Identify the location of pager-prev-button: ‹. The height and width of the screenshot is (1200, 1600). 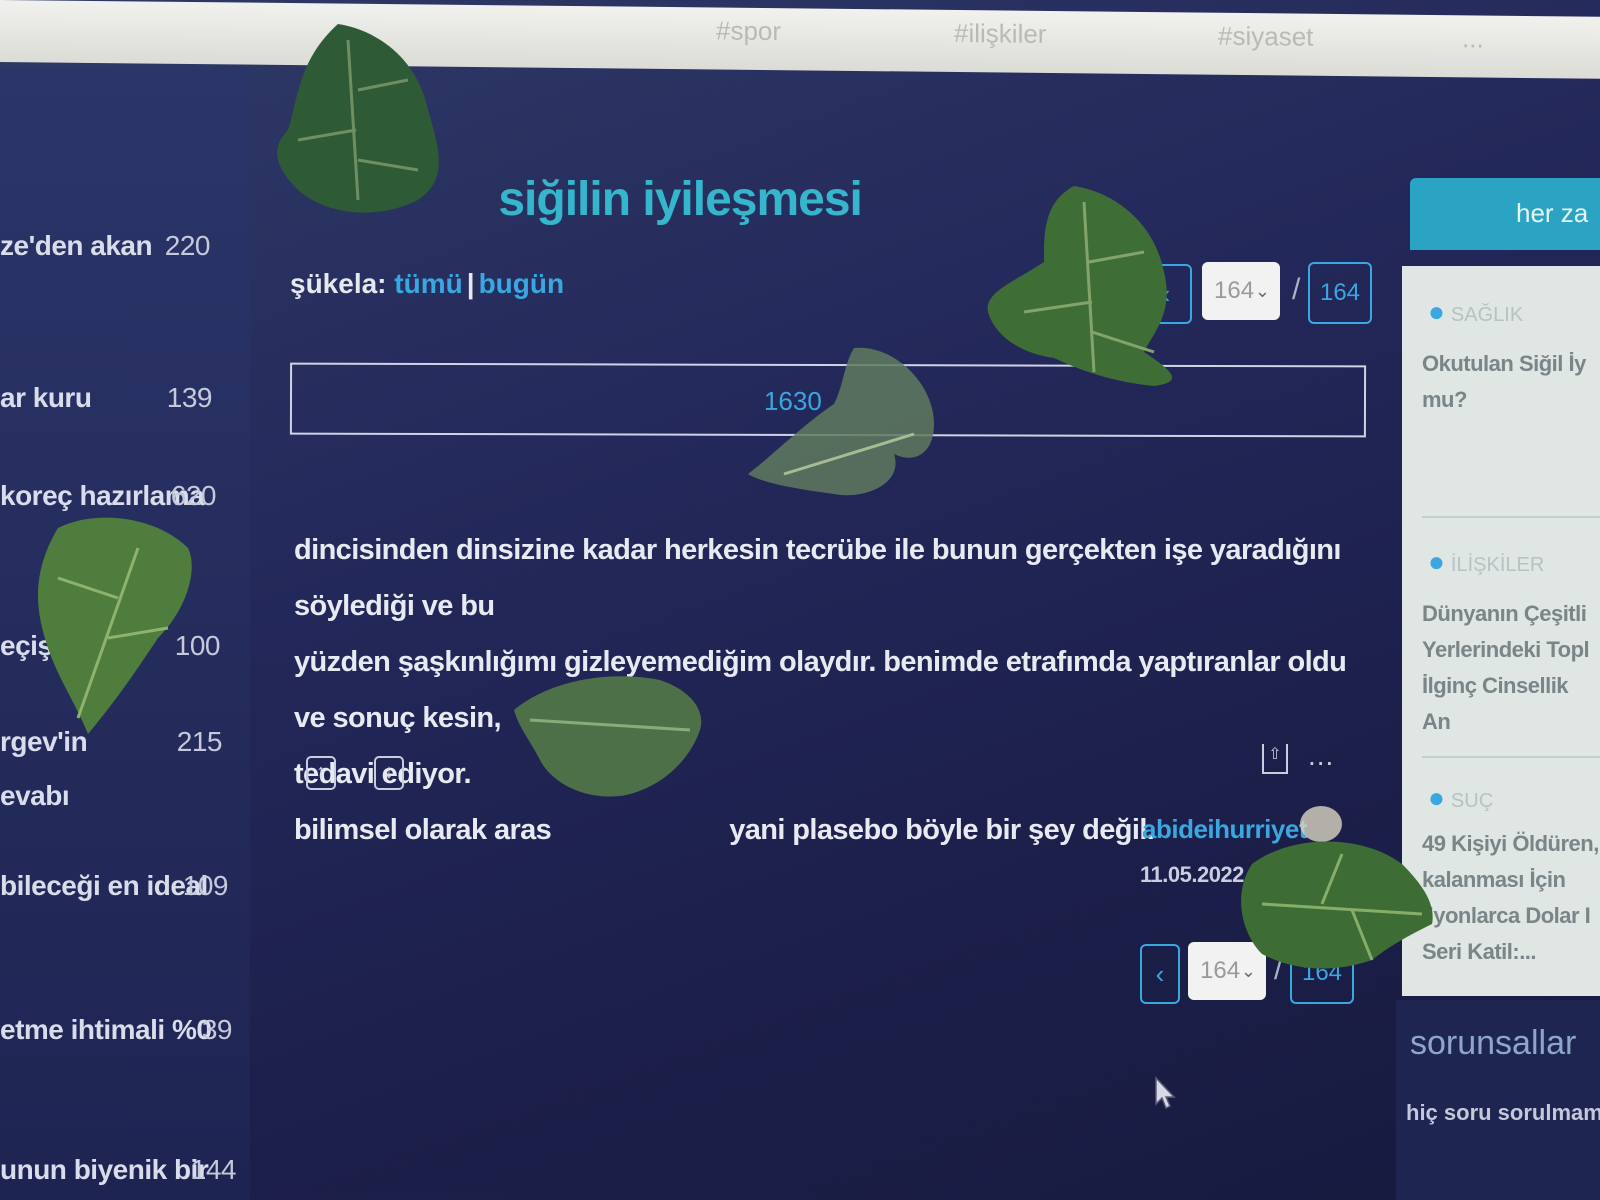
(1160, 974).